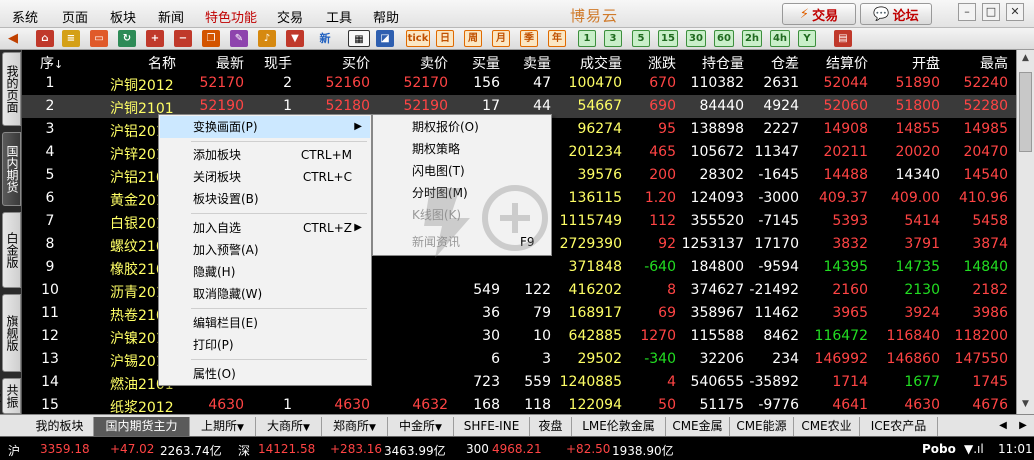  I want to click on sub-option-strategy: 期权策略, so click(462, 149).